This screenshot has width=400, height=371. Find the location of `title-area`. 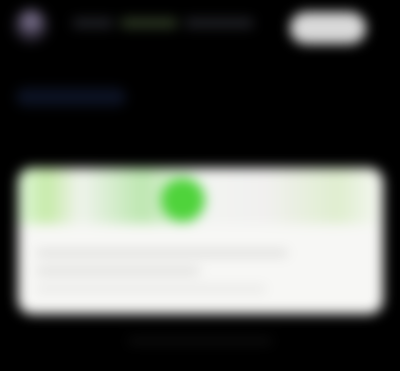

title-area is located at coordinates (167, 25).